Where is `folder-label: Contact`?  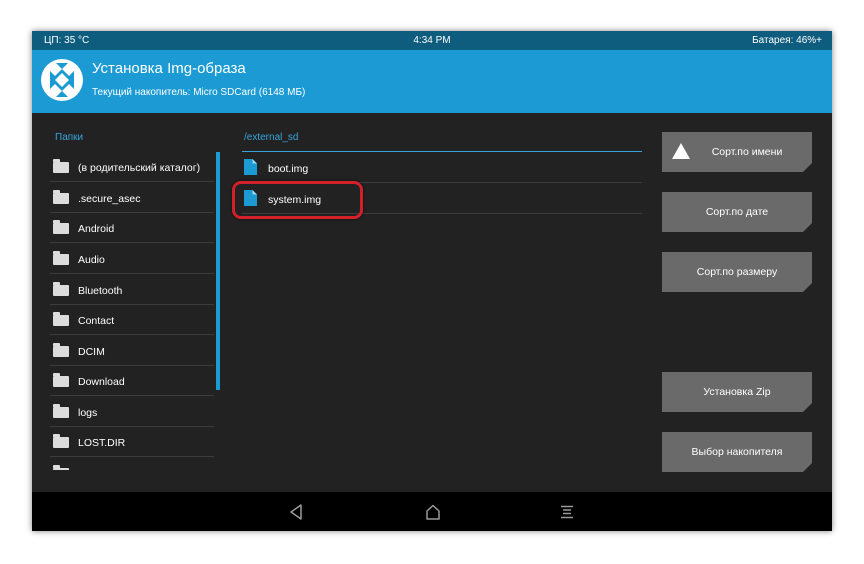
folder-label: Contact is located at coordinates (96, 321).